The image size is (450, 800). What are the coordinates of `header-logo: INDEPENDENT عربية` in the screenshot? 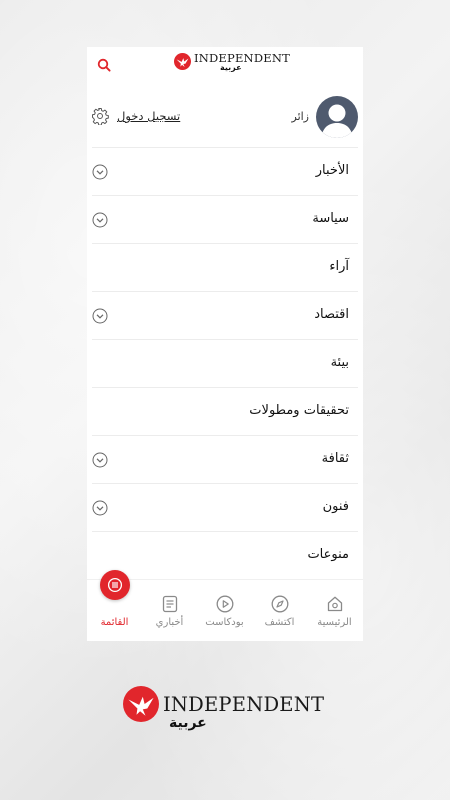 It's located at (232, 61).